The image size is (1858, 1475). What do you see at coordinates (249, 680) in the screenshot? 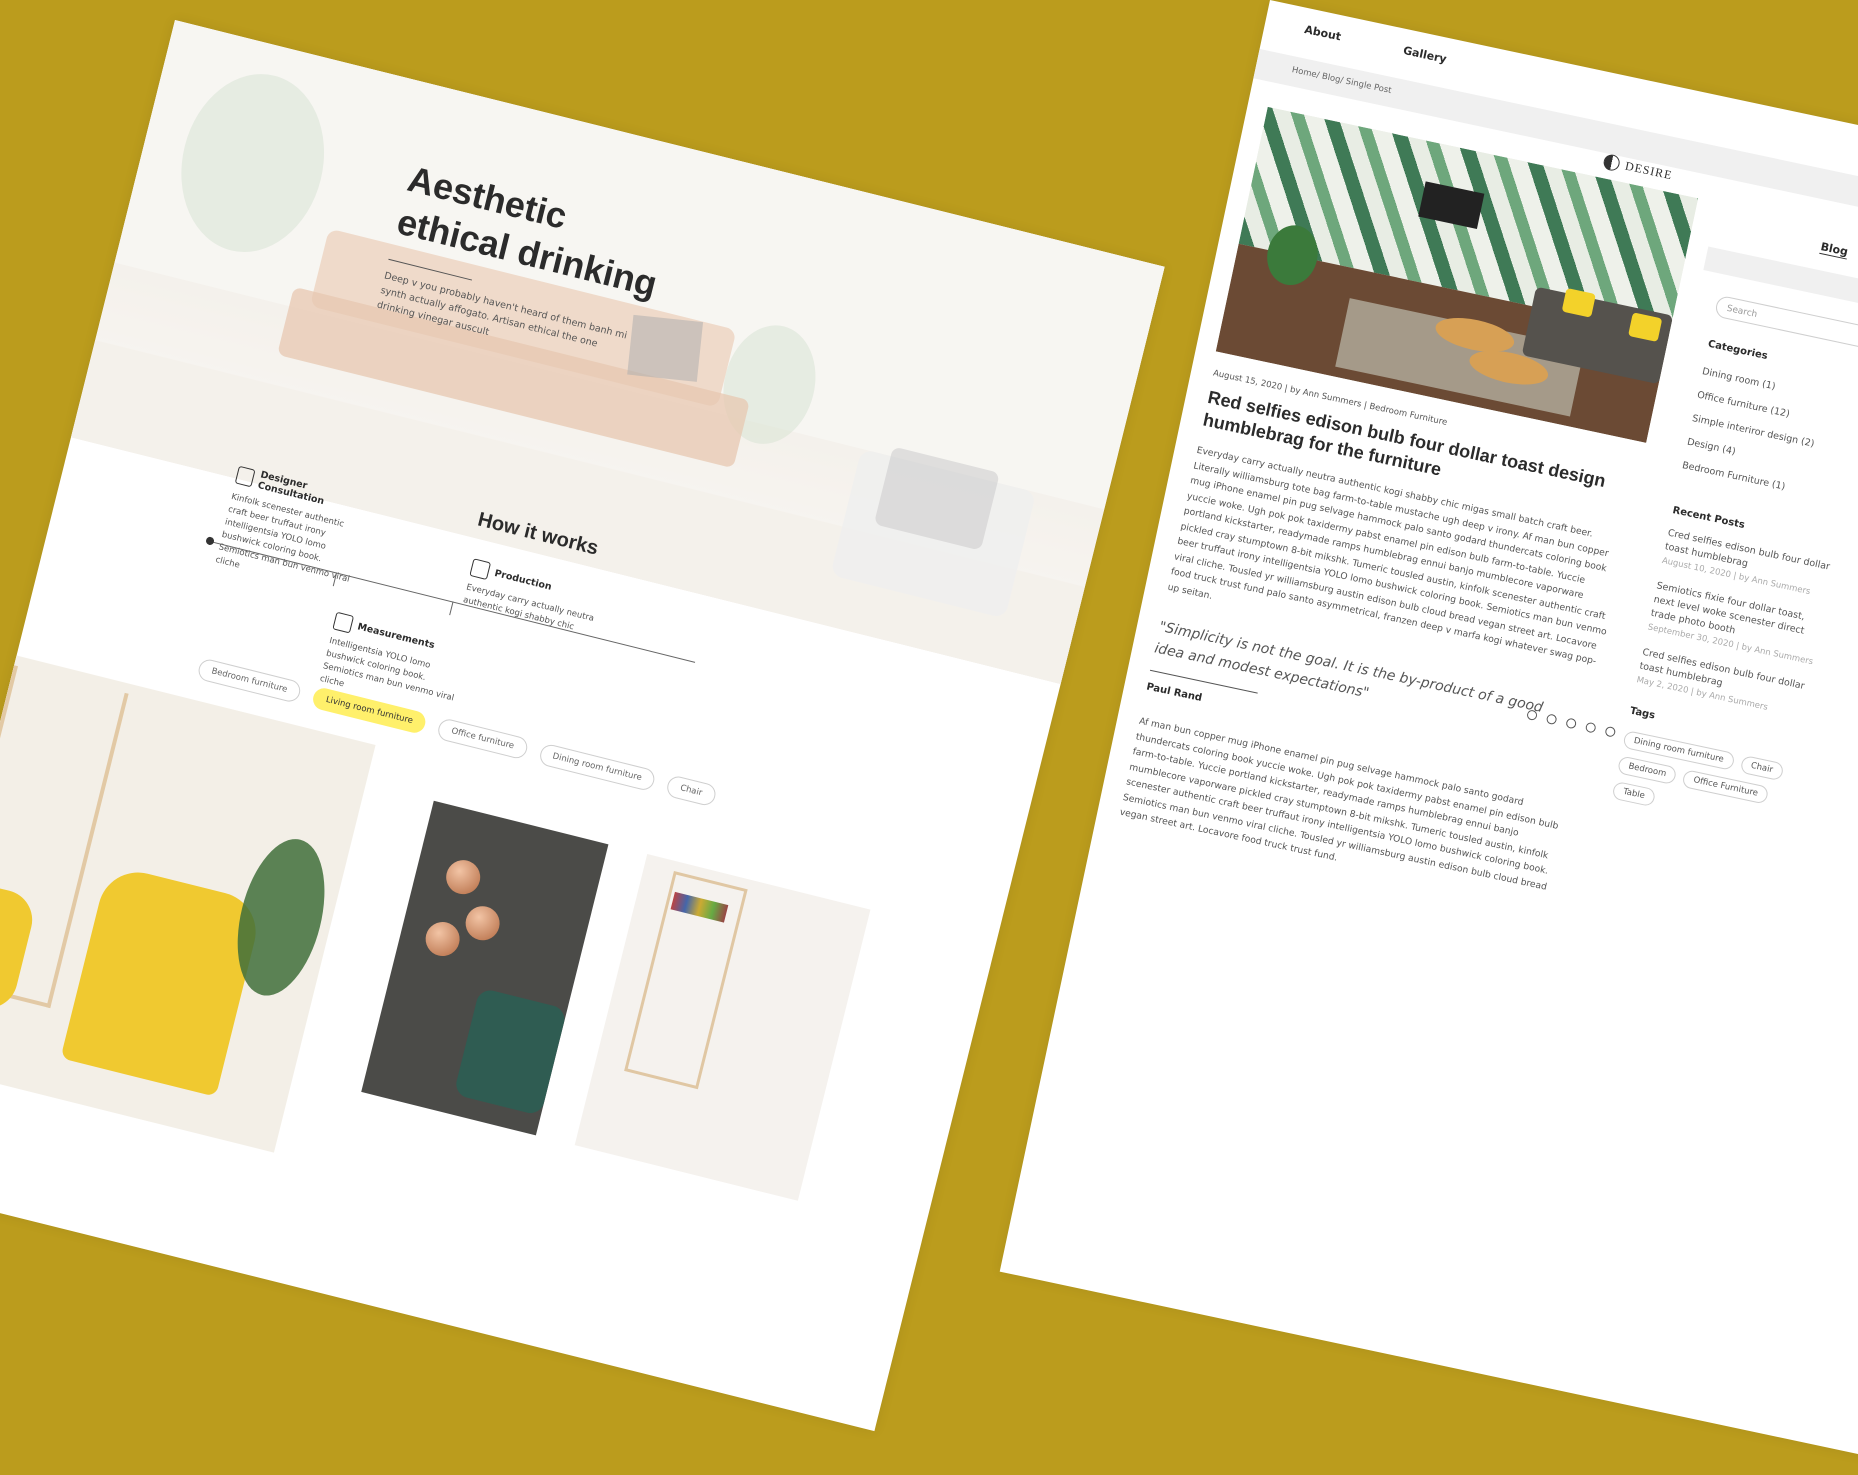
I see `filter-bedroom-furniture: Bedroom furniture` at bounding box center [249, 680].